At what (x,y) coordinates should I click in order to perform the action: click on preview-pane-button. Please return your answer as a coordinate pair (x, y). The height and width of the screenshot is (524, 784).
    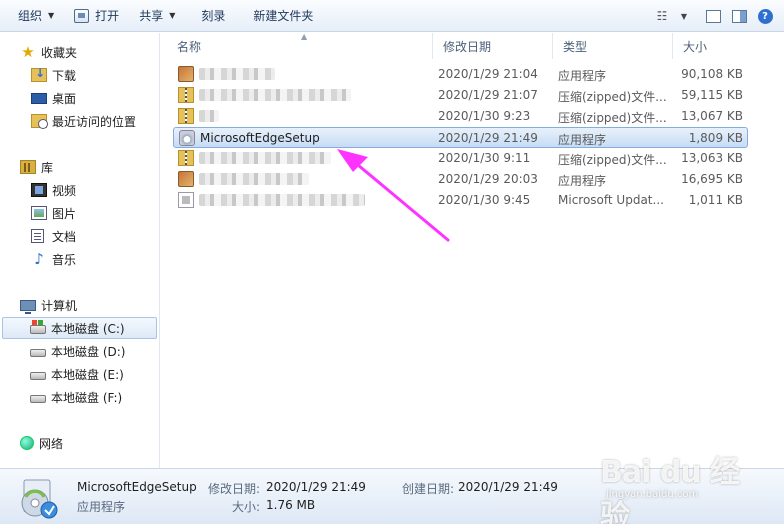
    Looking at the image, I should click on (739, 16).